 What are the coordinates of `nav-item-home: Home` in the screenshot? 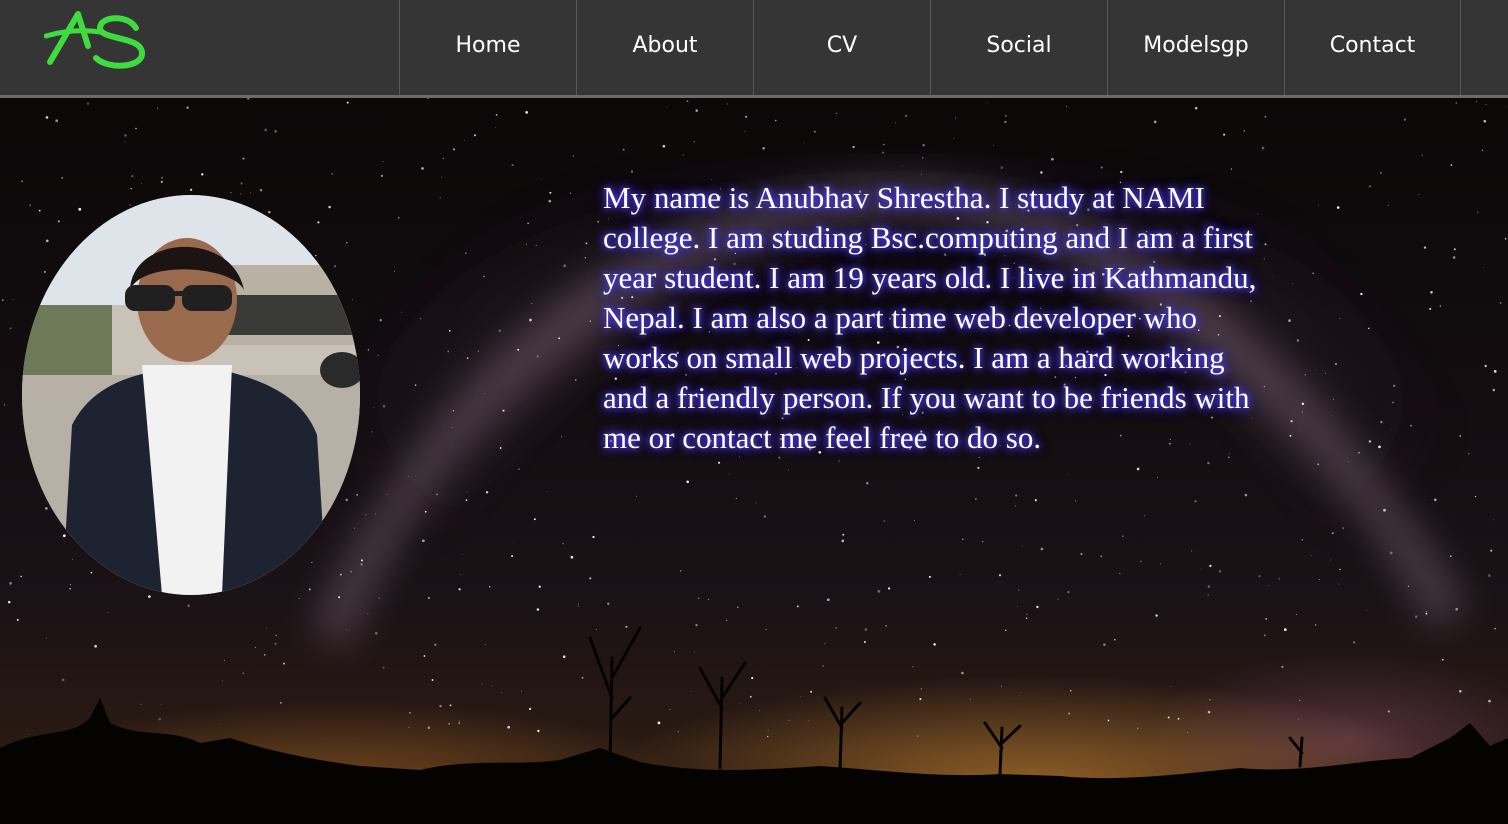 It's located at (487, 47).